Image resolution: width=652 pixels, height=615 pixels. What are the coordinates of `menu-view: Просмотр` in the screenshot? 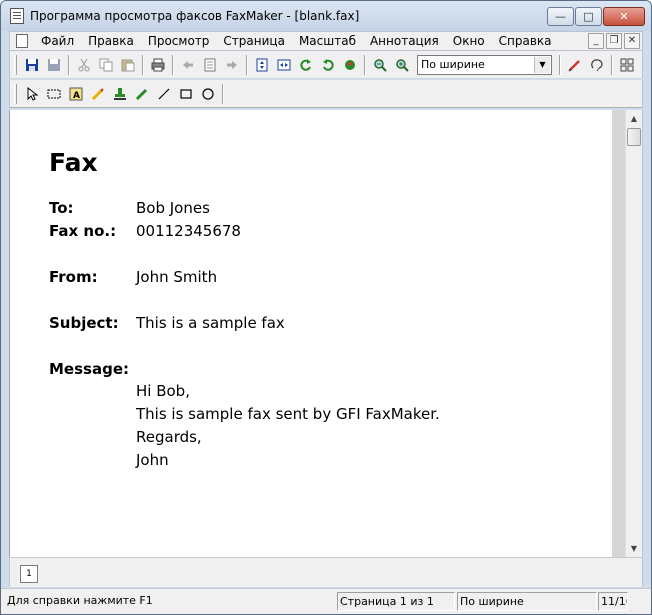 It's located at (179, 41).